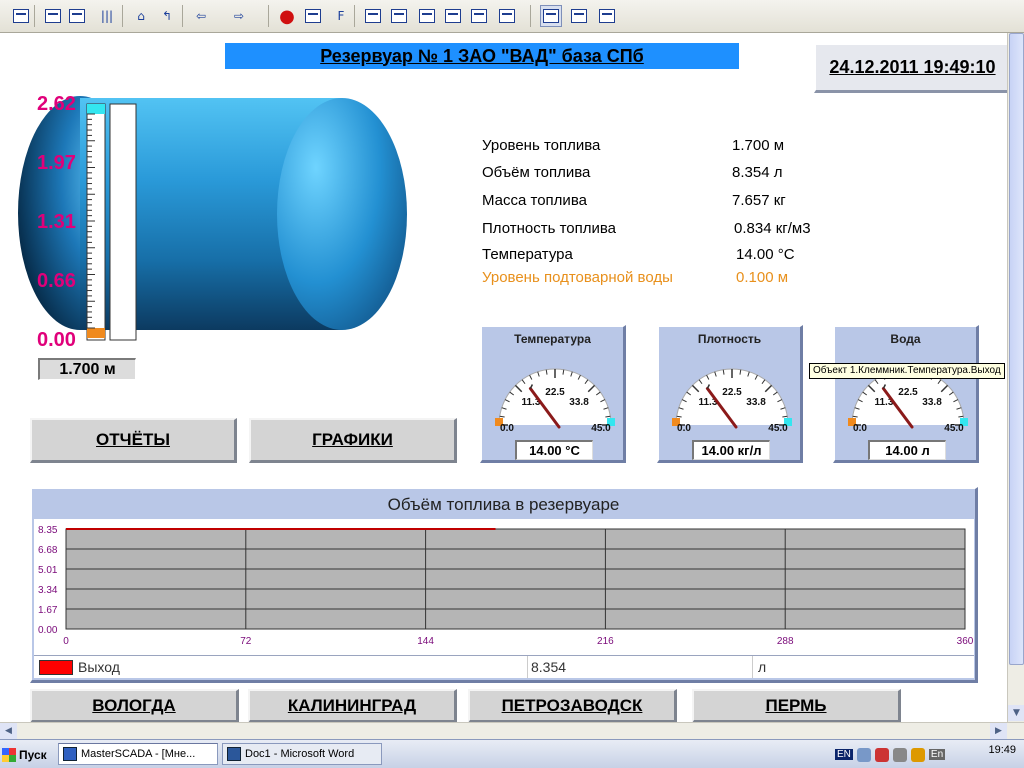  What do you see at coordinates (998, 731) in the screenshot?
I see `scroll-right-icon: ▶` at bounding box center [998, 731].